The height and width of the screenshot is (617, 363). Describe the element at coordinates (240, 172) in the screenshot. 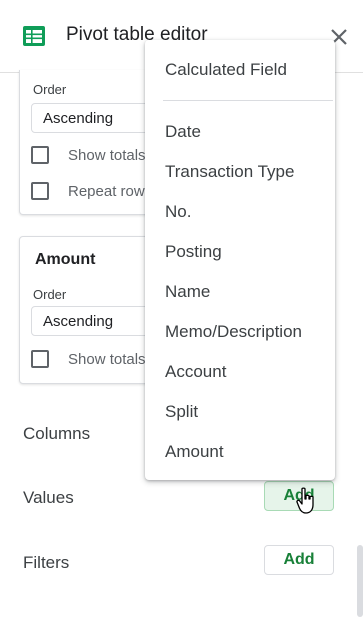

I see `menu-item-transaction-type: Transaction Type` at that location.